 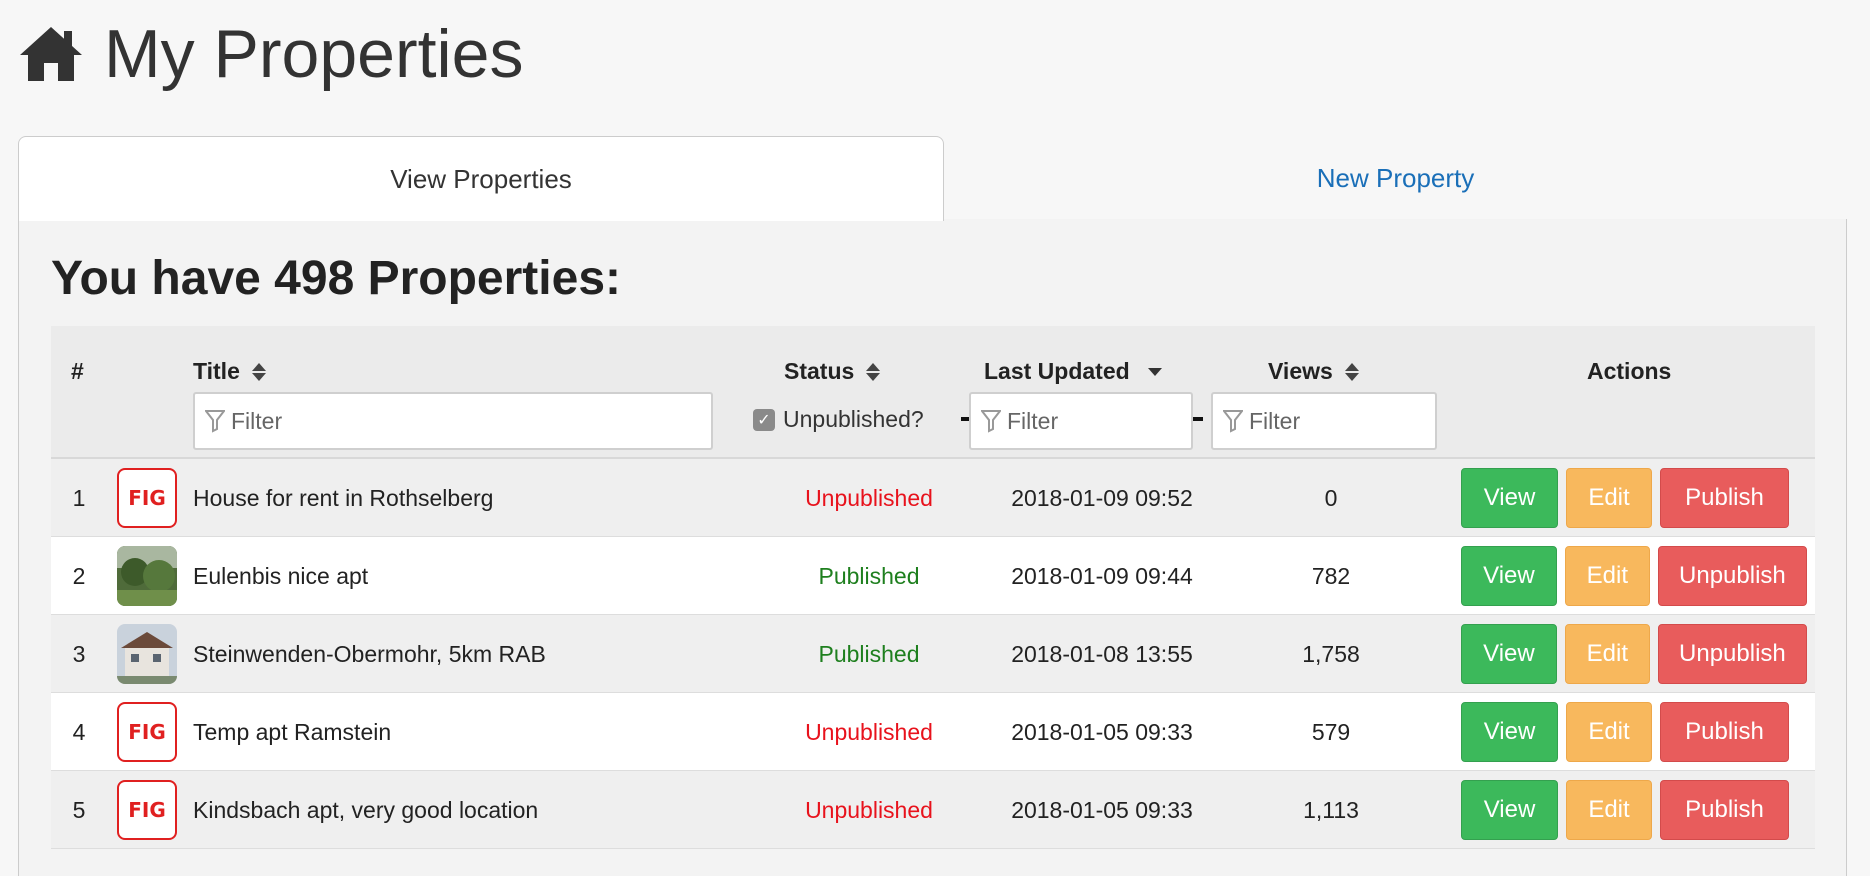 I want to click on sort-desc-icon, so click(x=1154, y=371).